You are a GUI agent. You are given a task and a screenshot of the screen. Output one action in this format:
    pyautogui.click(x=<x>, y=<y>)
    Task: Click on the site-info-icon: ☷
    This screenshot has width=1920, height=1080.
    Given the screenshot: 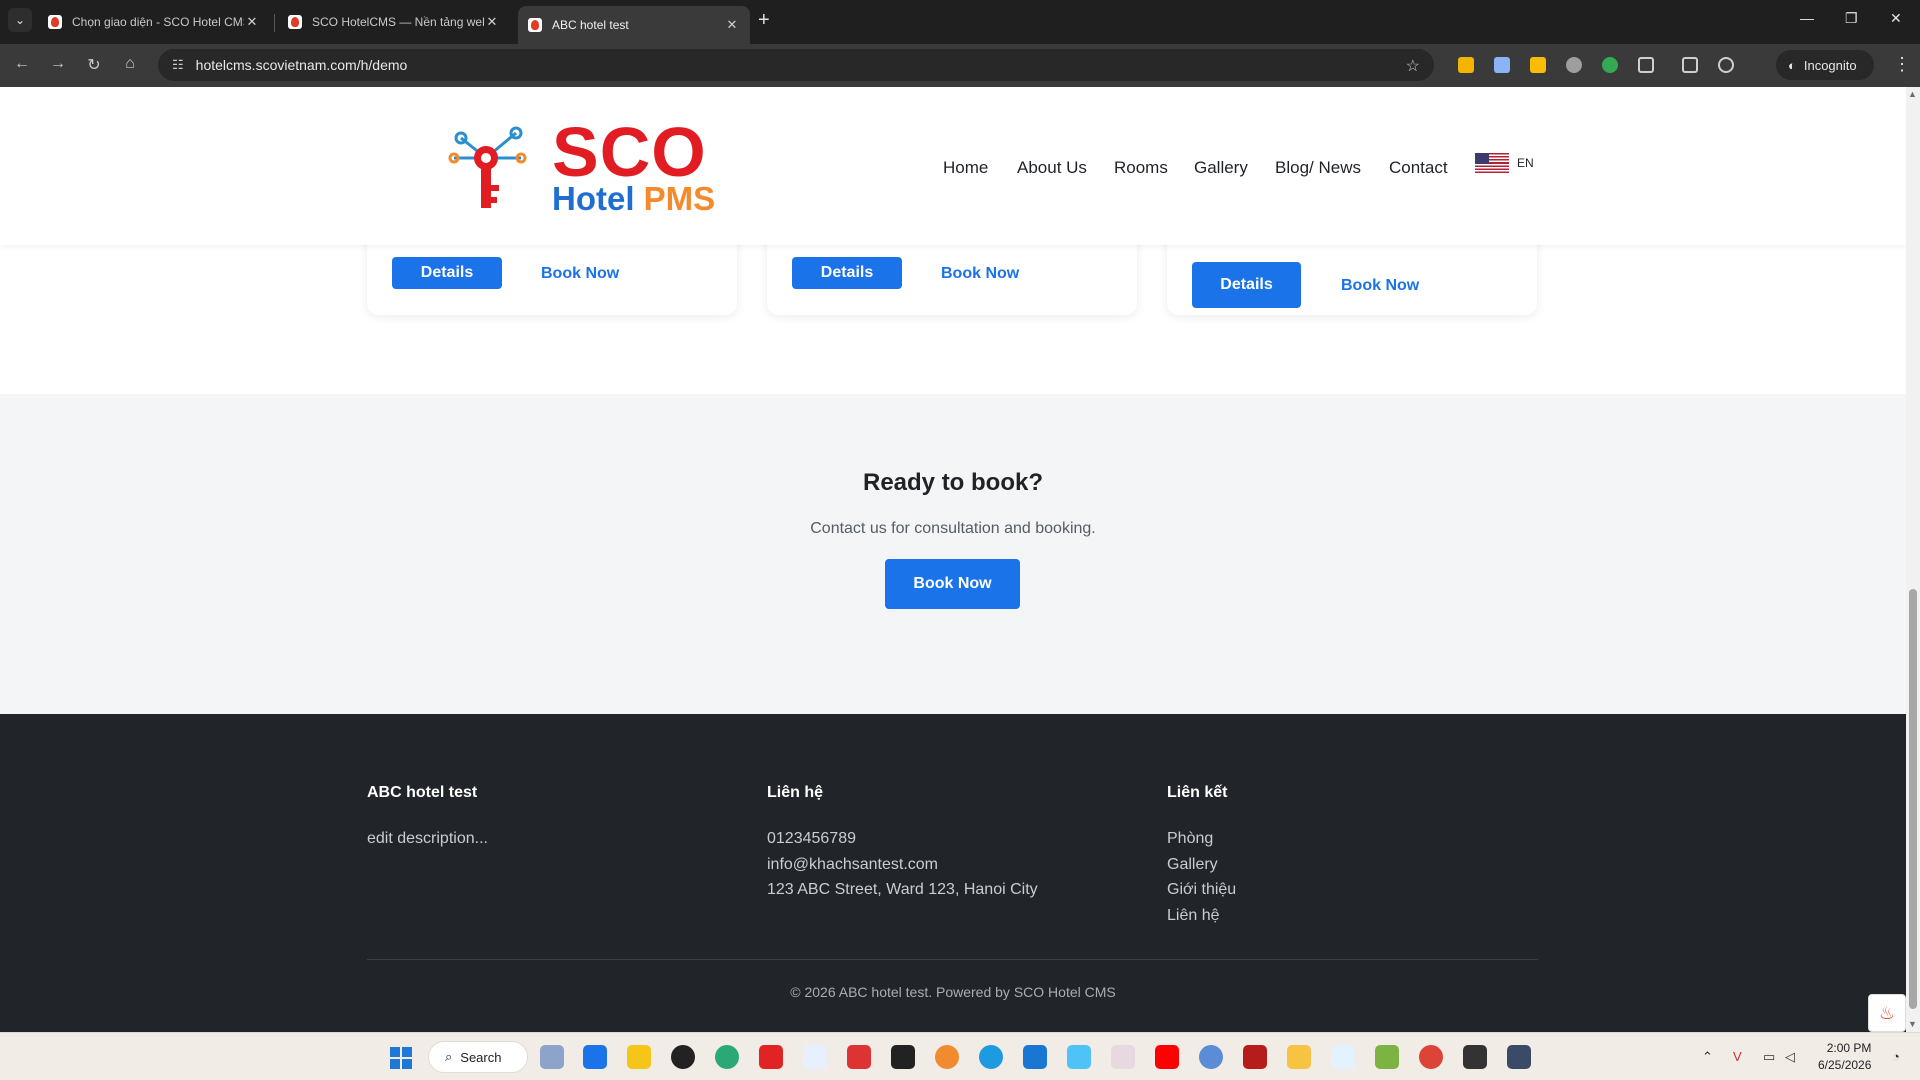 What is the action you would take?
    pyautogui.click(x=178, y=65)
    